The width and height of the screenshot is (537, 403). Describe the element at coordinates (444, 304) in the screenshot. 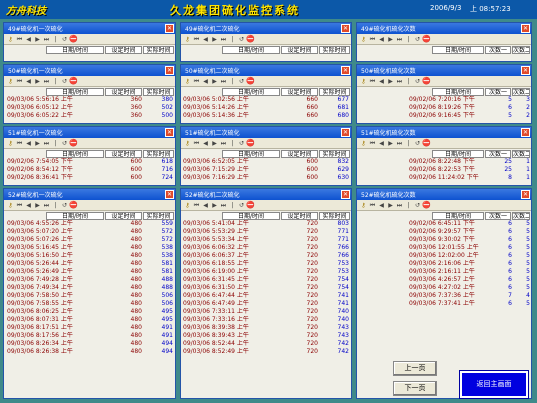

I see `table-row: 09/03/06 7:37:41 上午 6 5` at that location.